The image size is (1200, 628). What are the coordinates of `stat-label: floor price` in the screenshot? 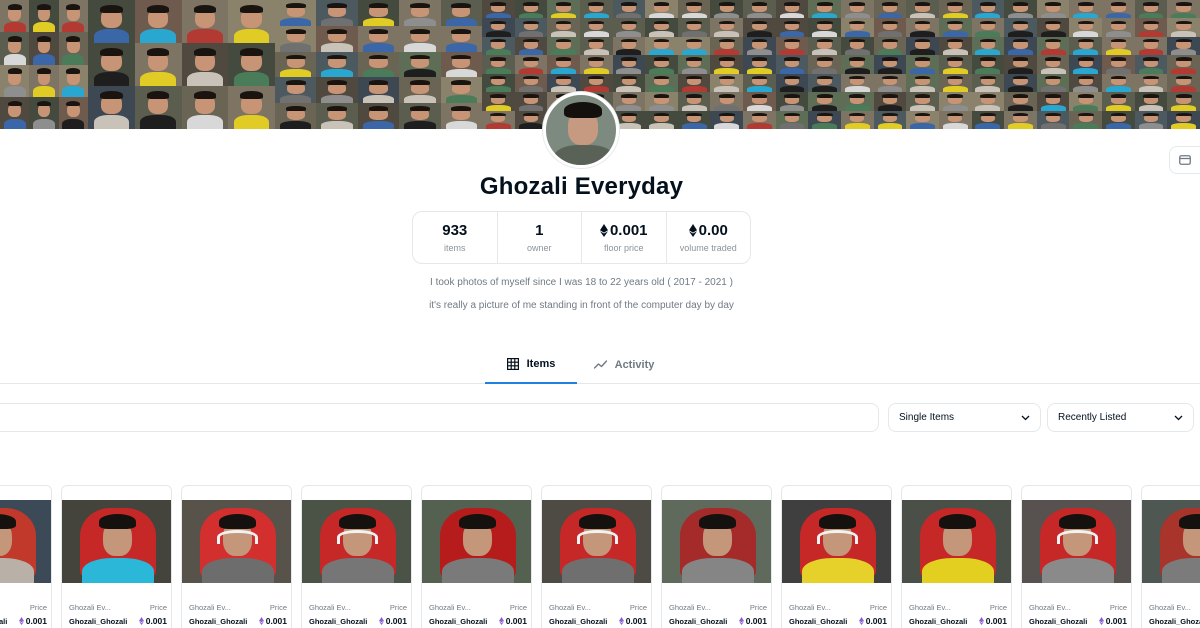 It's located at (623, 248).